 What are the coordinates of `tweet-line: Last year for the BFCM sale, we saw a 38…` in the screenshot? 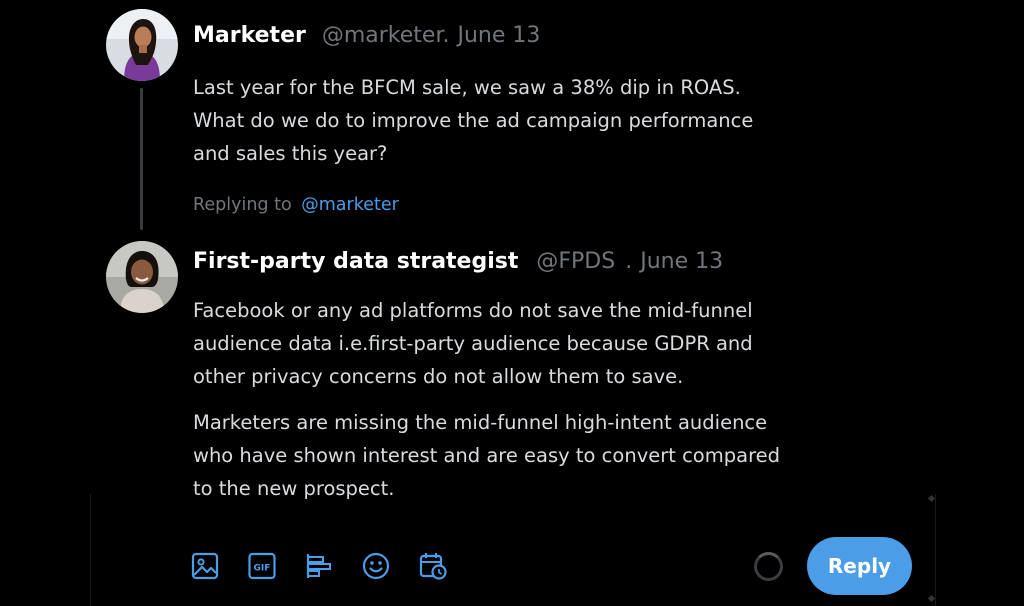 It's located at (467, 87).